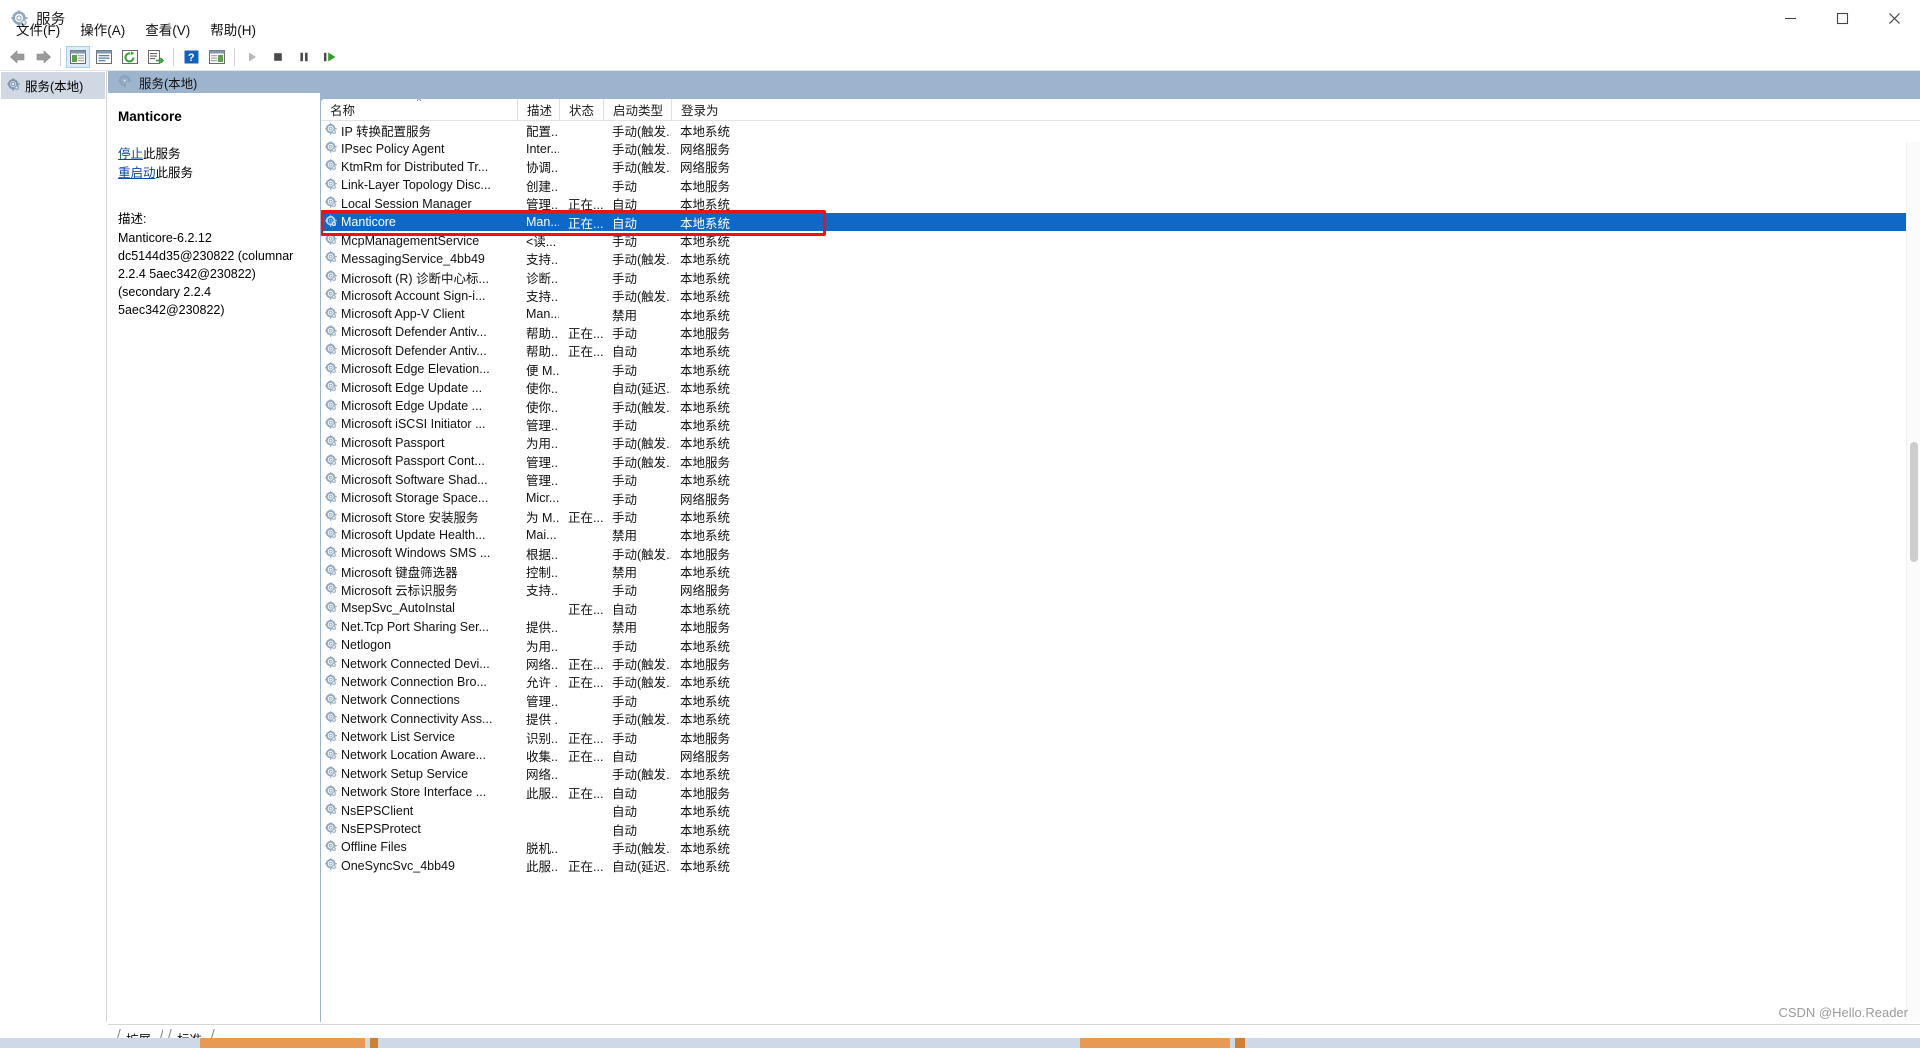  Describe the element at coordinates (625, 242) in the screenshot. I see `cell-startup-type: 手动` at that location.